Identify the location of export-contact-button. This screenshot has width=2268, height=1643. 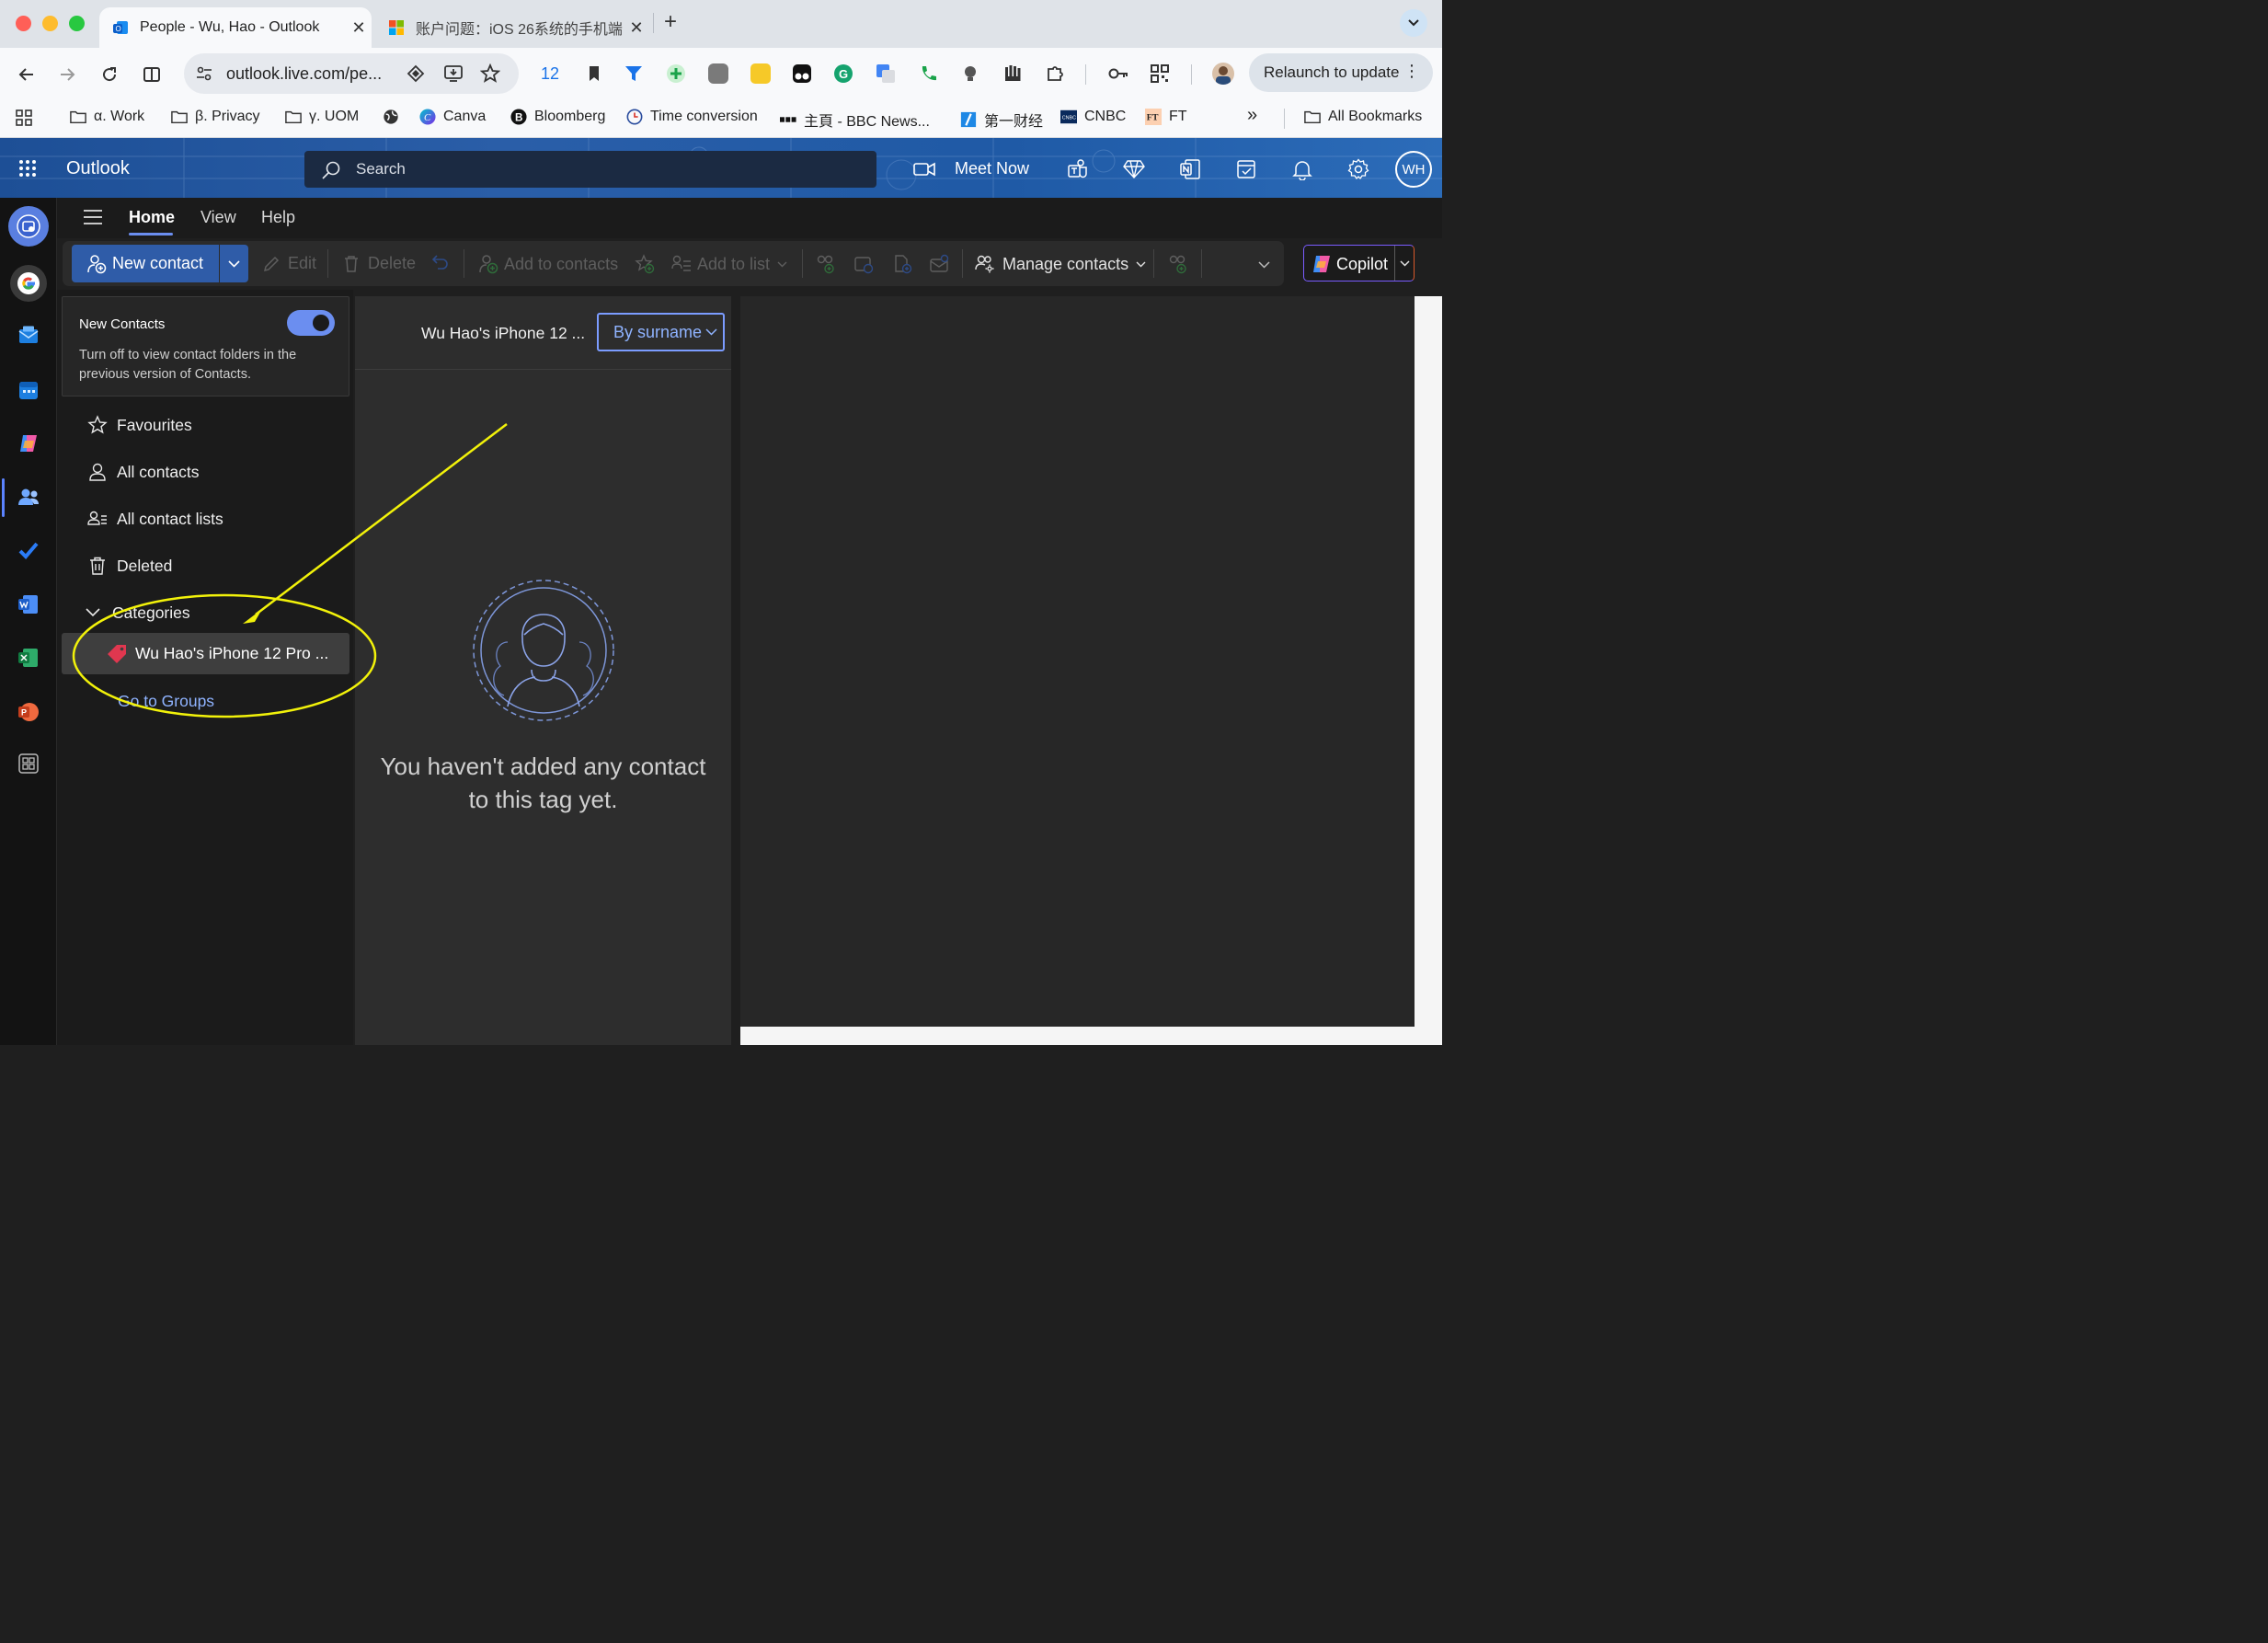
(902, 264).